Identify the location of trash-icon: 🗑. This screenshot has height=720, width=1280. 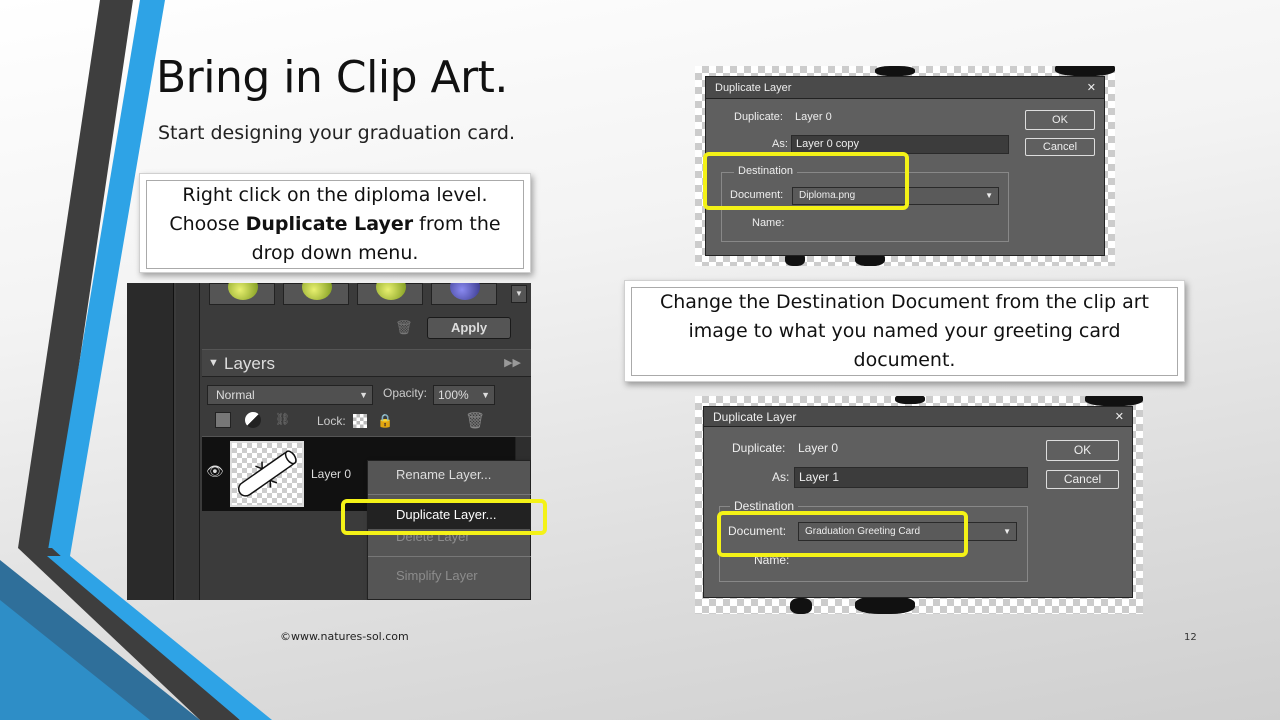
(404, 327).